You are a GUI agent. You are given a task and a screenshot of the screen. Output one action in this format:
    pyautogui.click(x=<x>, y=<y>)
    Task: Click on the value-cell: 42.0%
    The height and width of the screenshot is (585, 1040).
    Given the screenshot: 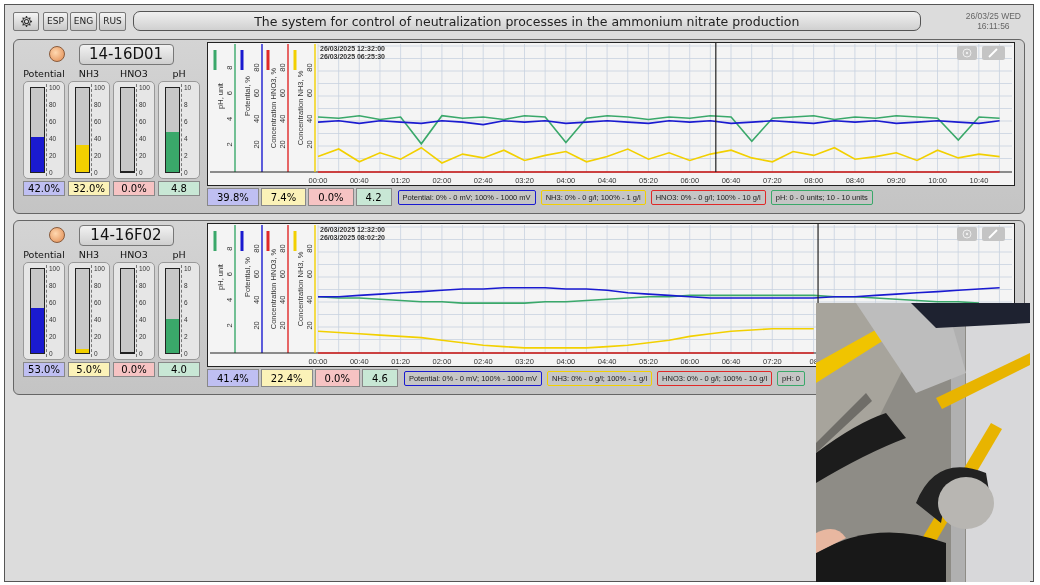 What is the action you would take?
    pyautogui.click(x=44, y=188)
    